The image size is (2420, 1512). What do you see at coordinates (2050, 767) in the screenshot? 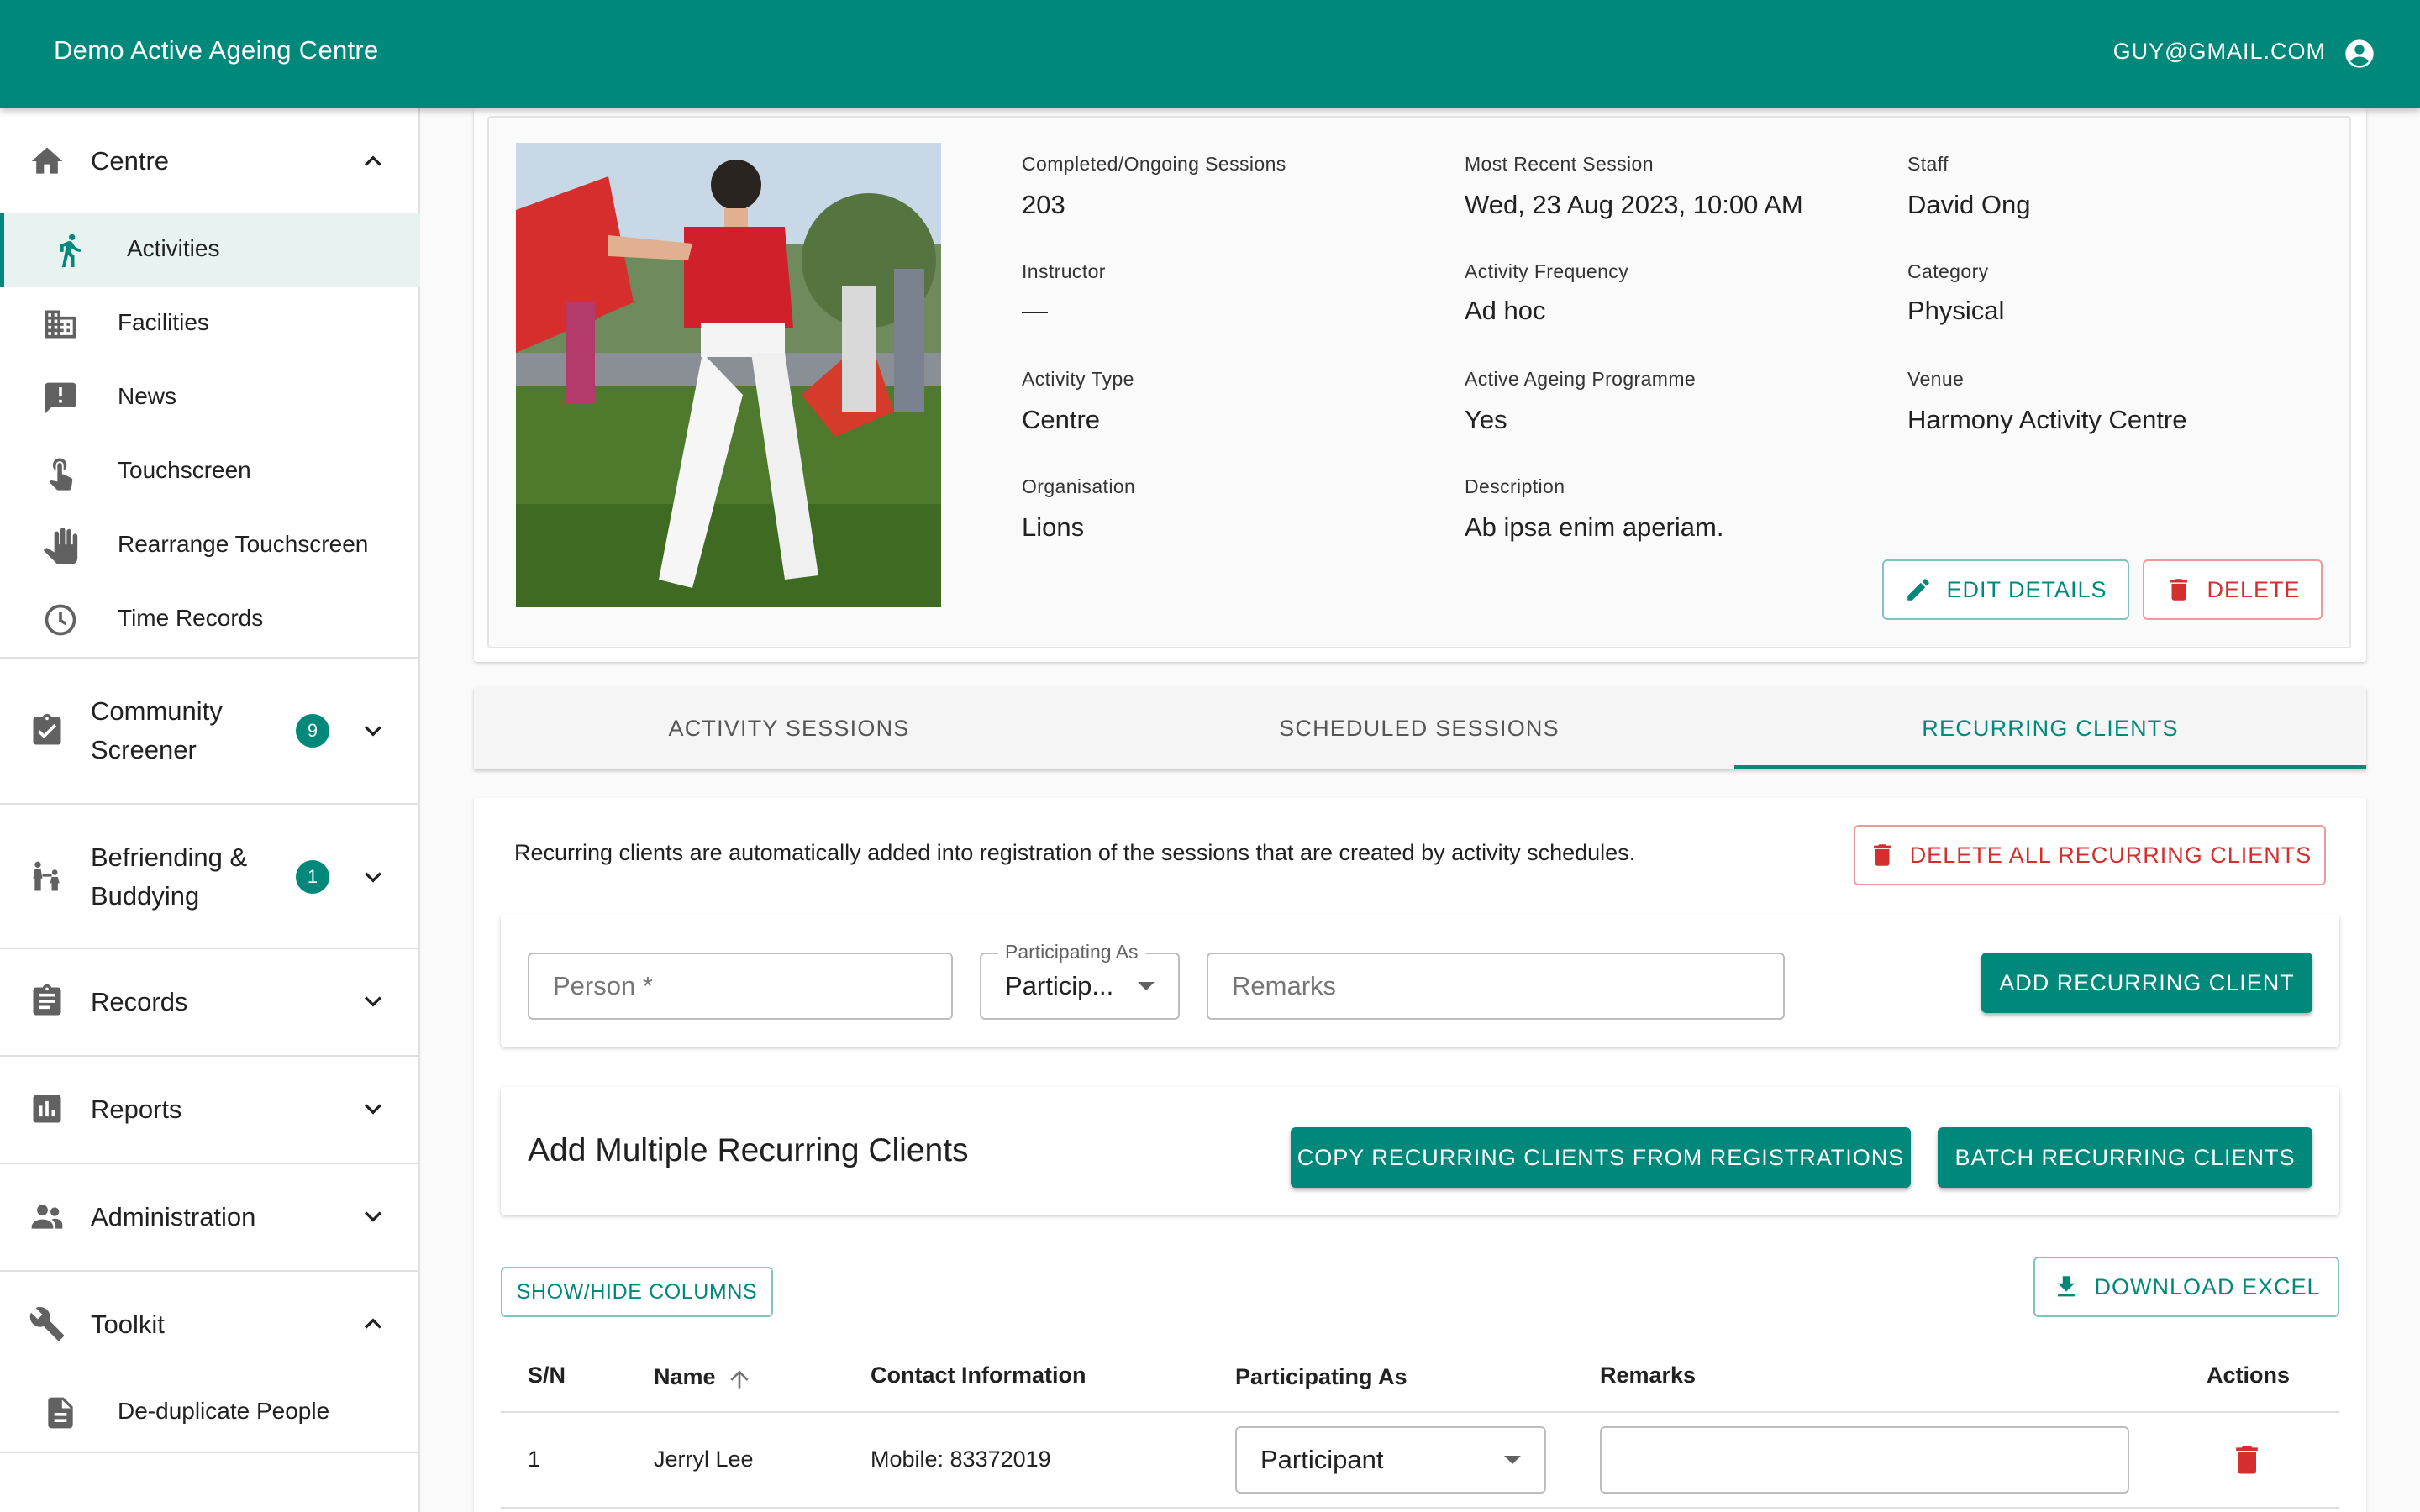
I see `tab-indicator` at bounding box center [2050, 767].